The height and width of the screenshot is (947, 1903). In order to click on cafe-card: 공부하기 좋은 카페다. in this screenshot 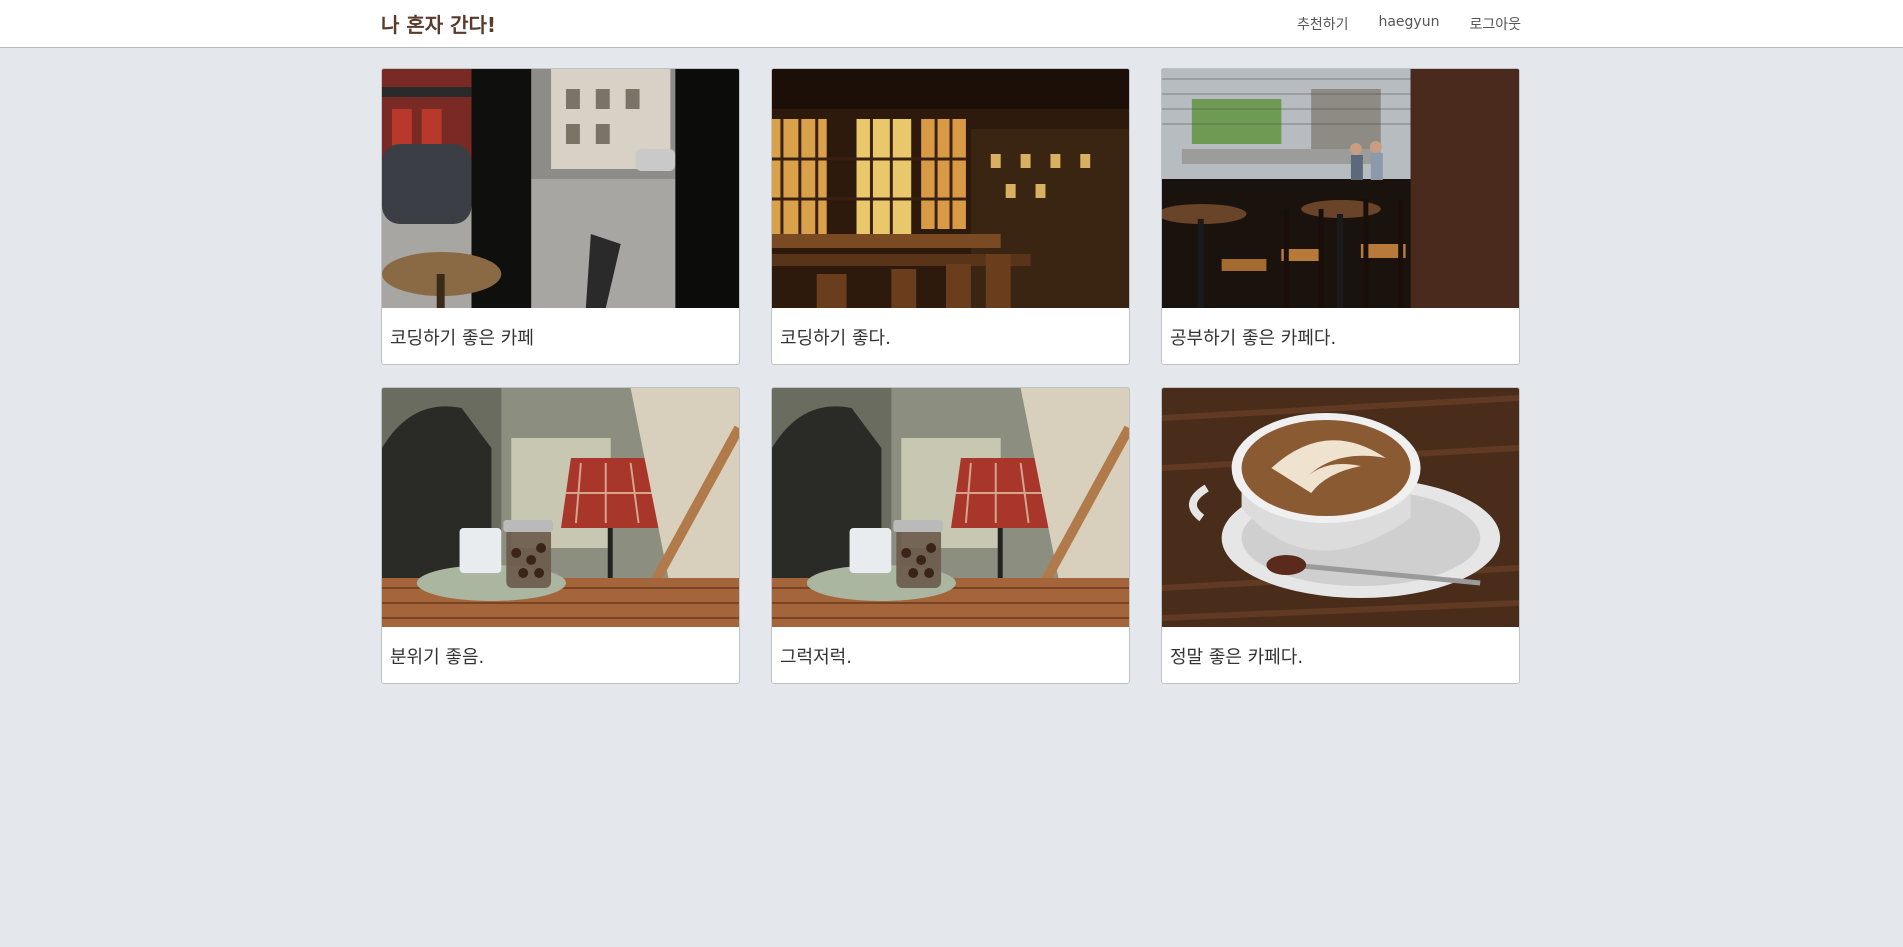, I will do `click(1340, 216)`.